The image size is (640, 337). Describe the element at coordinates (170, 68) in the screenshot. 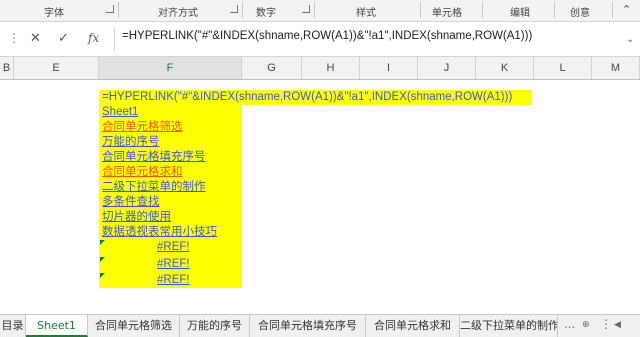

I see `column-header-f: F` at that location.